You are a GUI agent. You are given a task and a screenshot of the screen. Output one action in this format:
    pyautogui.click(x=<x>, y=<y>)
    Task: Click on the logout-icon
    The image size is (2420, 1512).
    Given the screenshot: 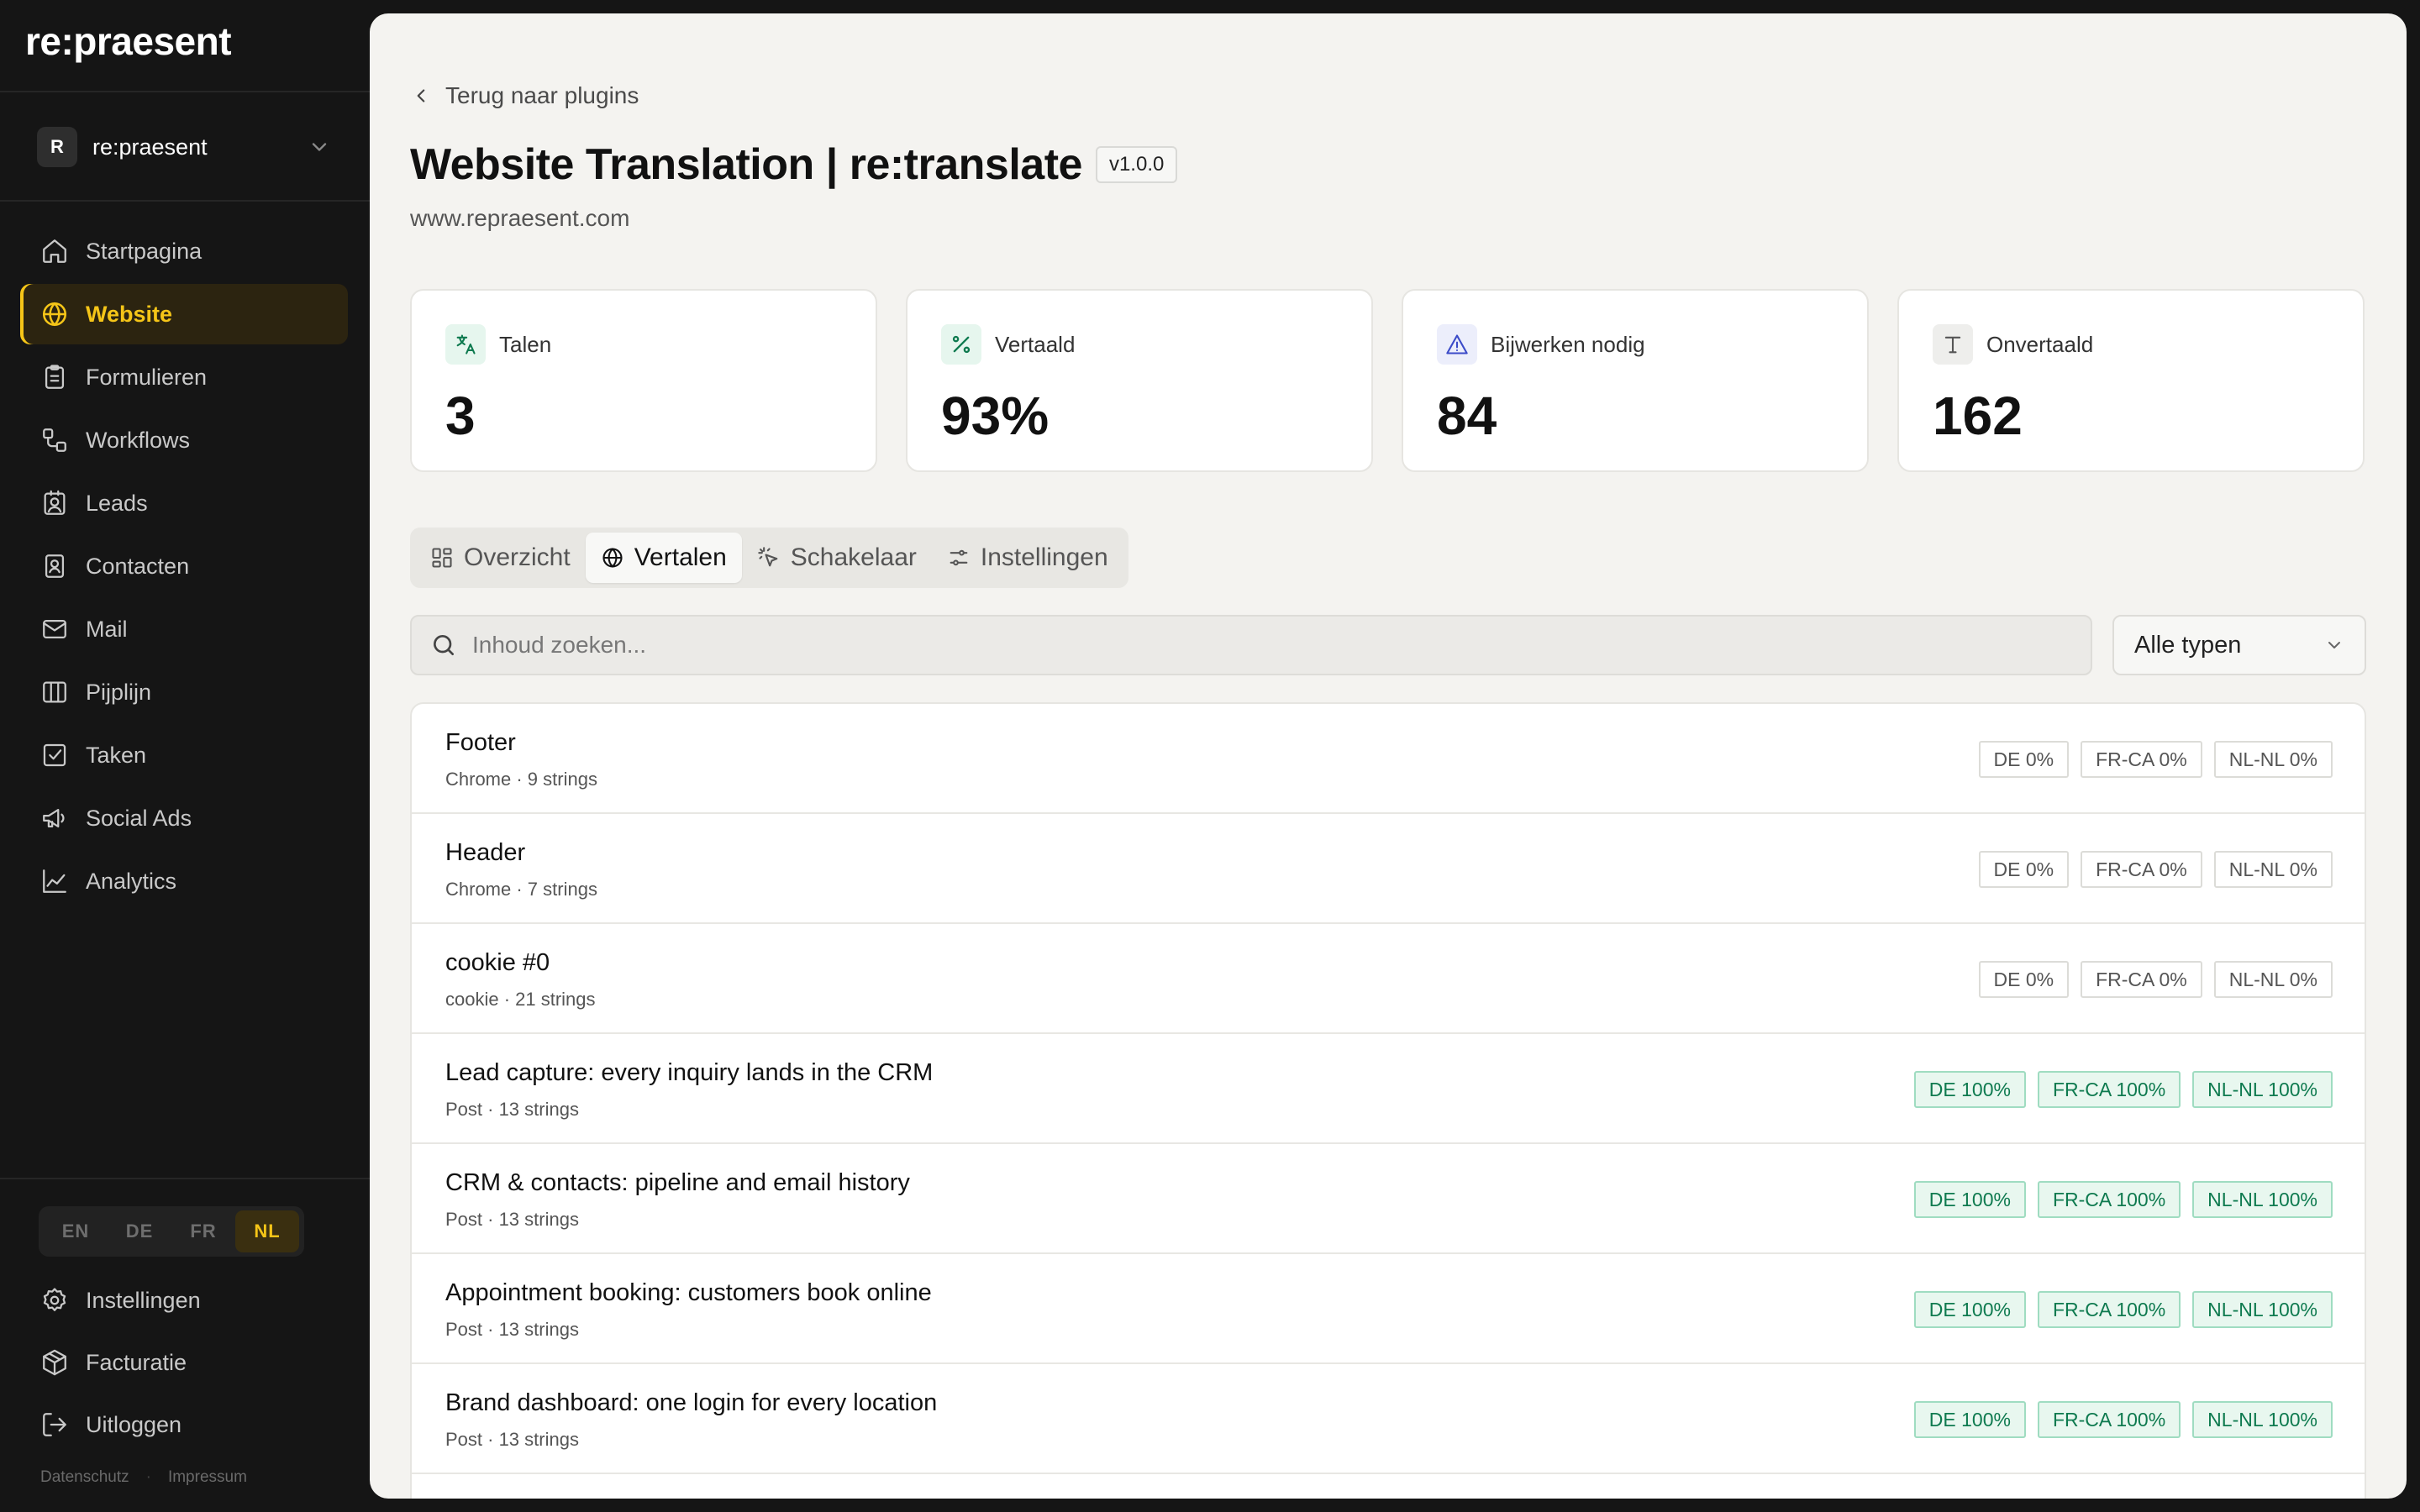 What is the action you would take?
    pyautogui.click(x=54, y=1424)
    